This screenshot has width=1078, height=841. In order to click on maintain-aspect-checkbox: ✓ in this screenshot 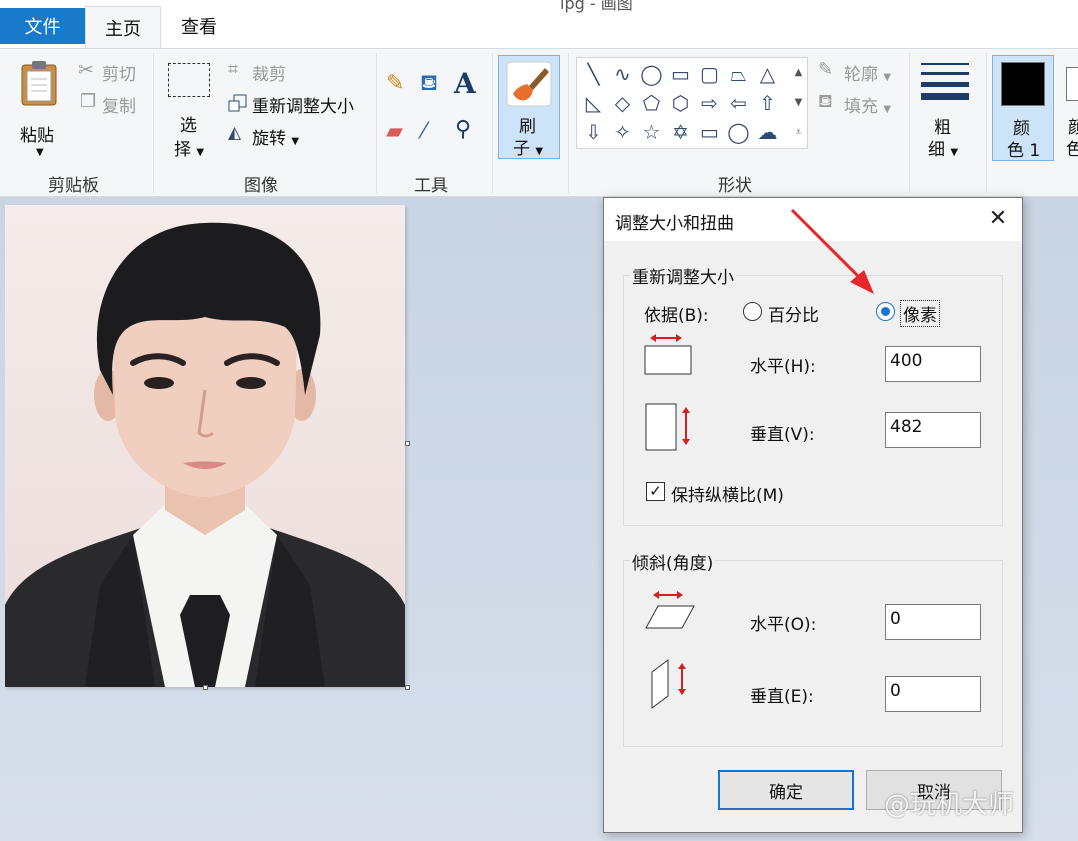, I will do `click(655, 491)`.